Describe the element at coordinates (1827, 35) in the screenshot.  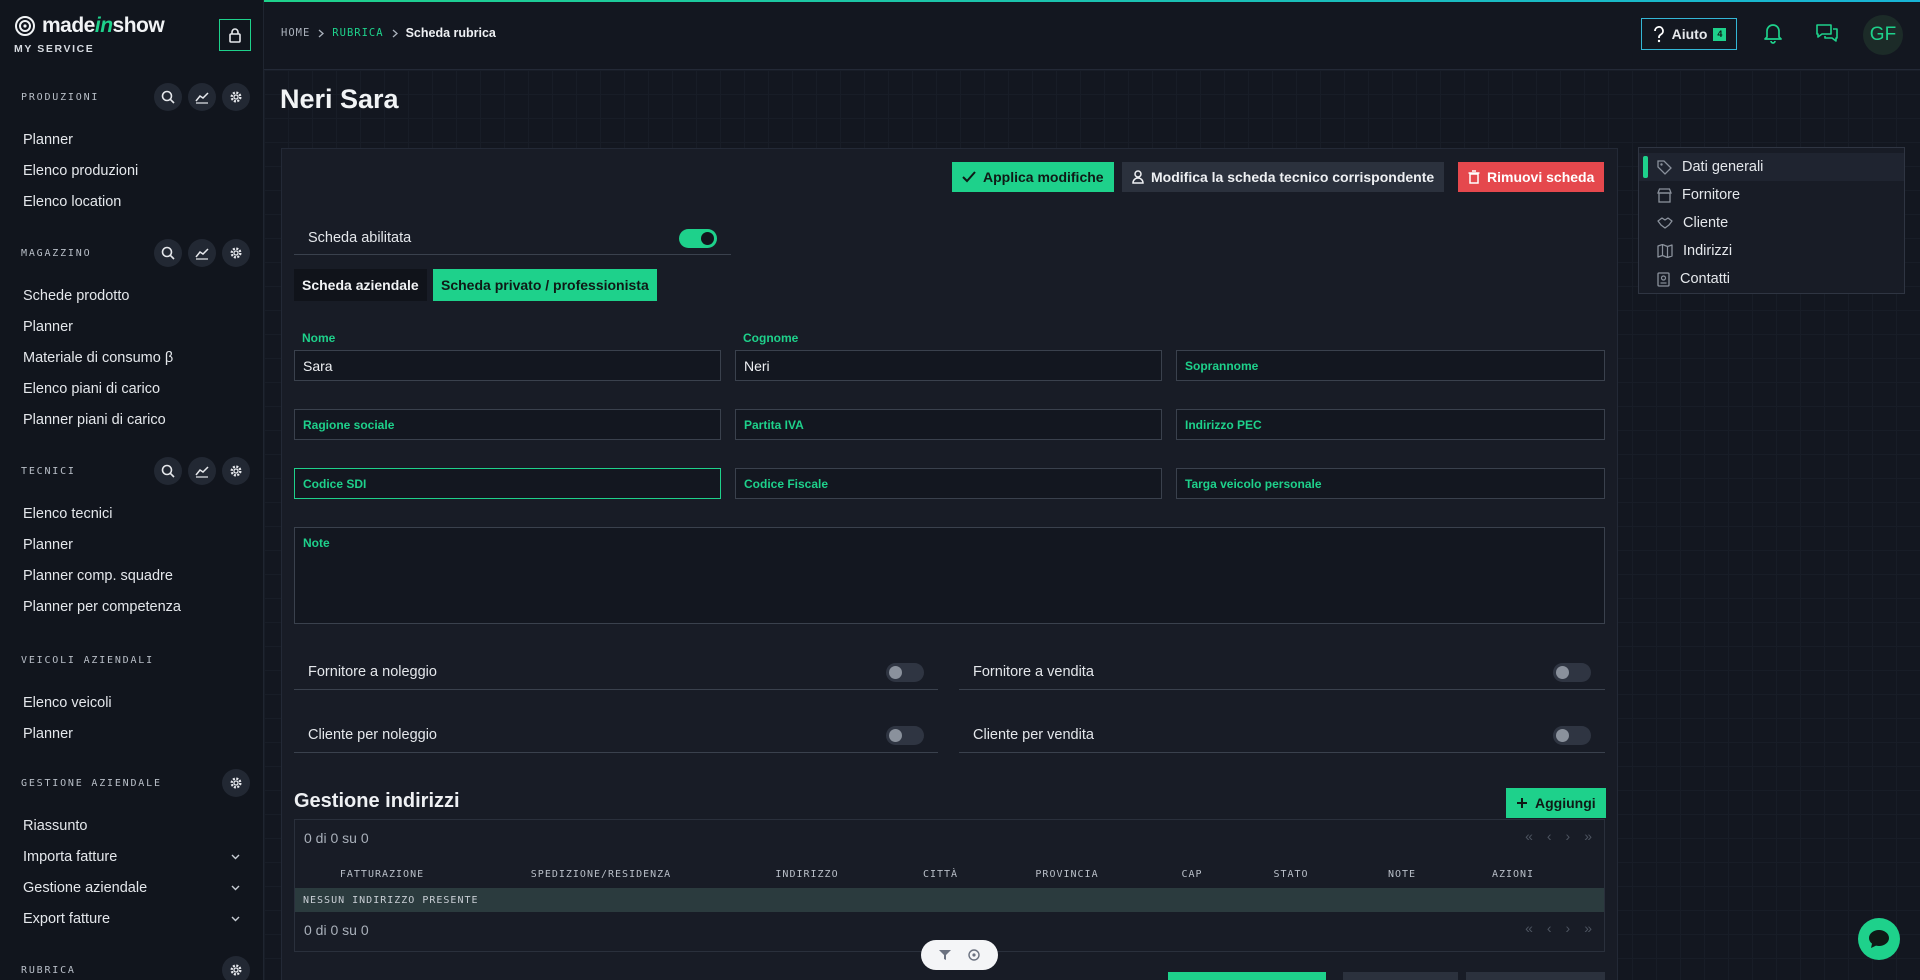
I see `messages-icon` at that location.